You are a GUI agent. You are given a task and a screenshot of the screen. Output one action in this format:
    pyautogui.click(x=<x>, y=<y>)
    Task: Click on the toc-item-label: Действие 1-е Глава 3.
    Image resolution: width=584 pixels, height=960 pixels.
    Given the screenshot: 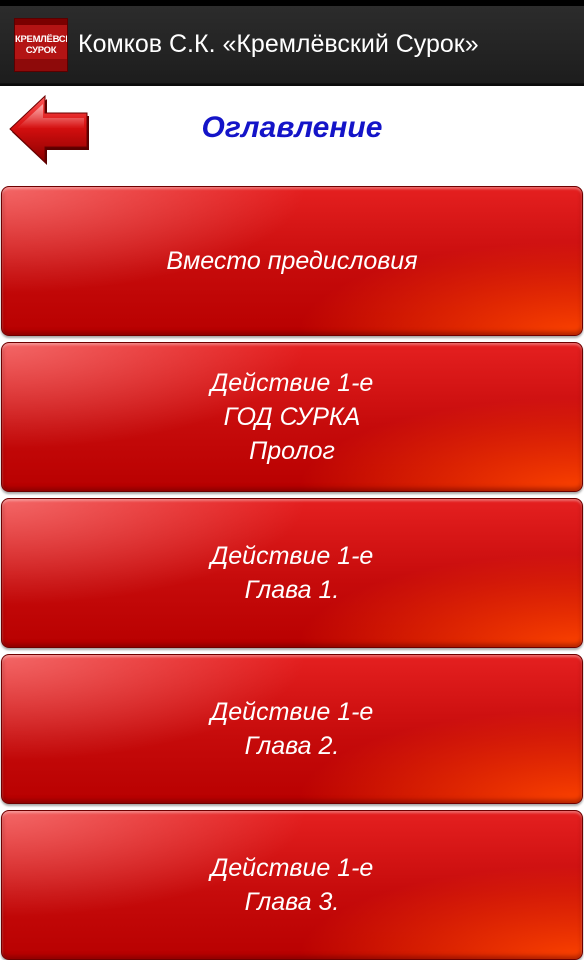 What is the action you would take?
    pyautogui.click(x=292, y=885)
    